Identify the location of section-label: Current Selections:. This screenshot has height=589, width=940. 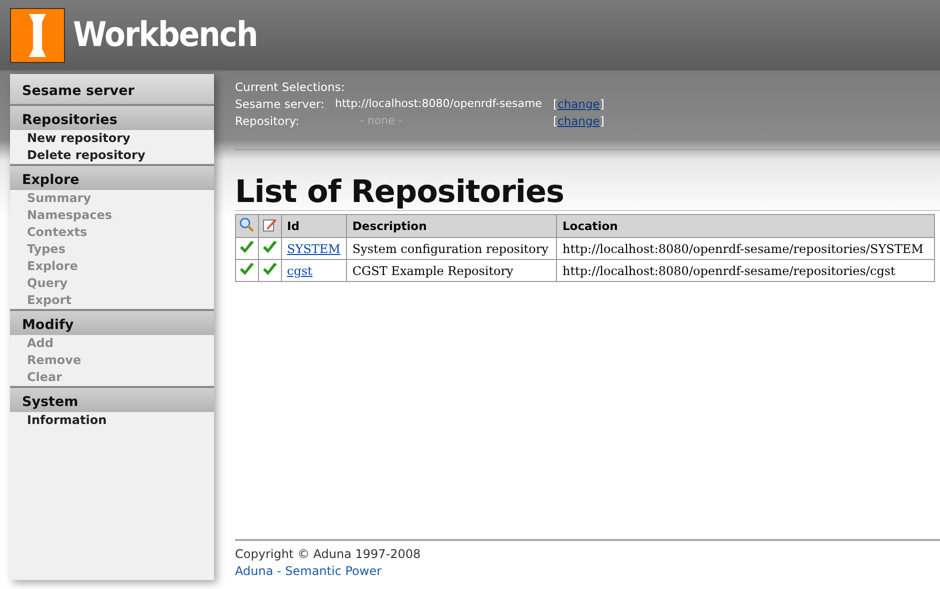
(290, 87).